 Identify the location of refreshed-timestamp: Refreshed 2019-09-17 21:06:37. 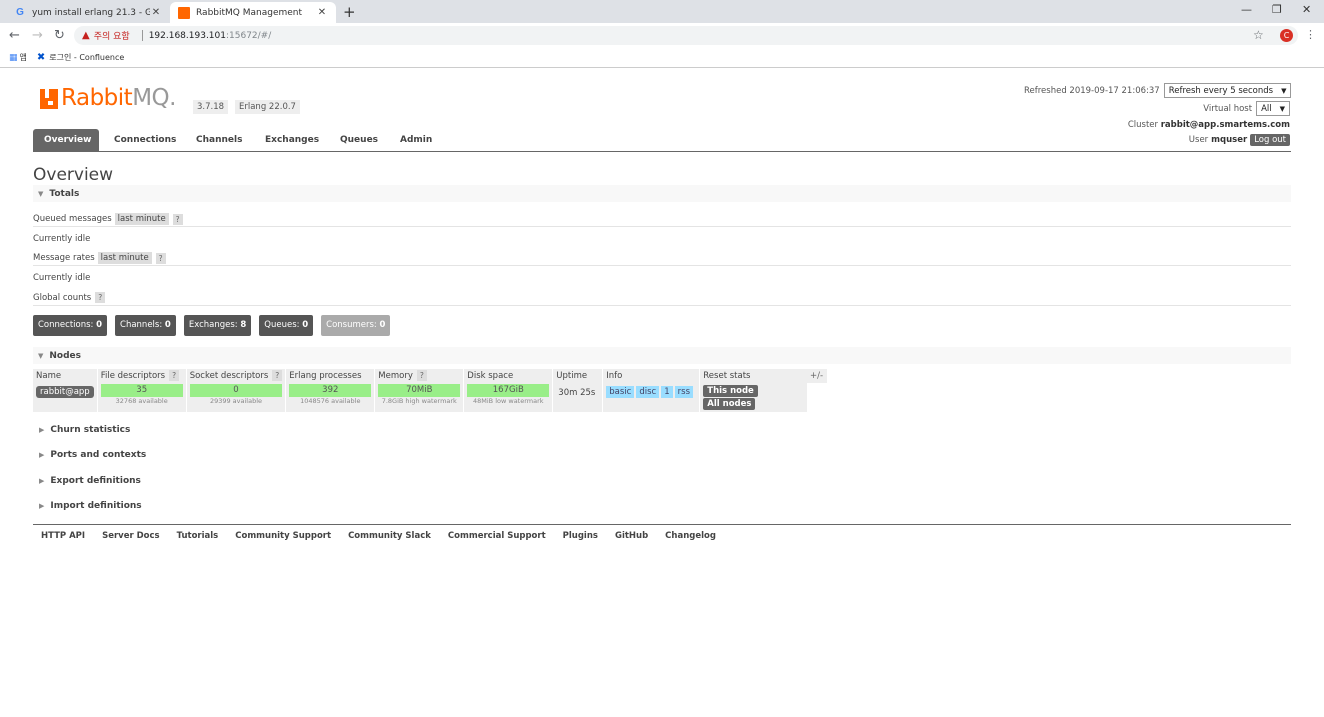
(1092, 90).